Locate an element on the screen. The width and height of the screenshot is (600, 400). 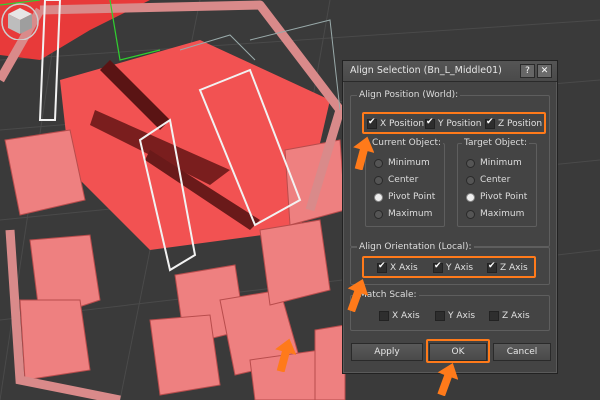
viewcube-icon is located at coordinates (20, 20).